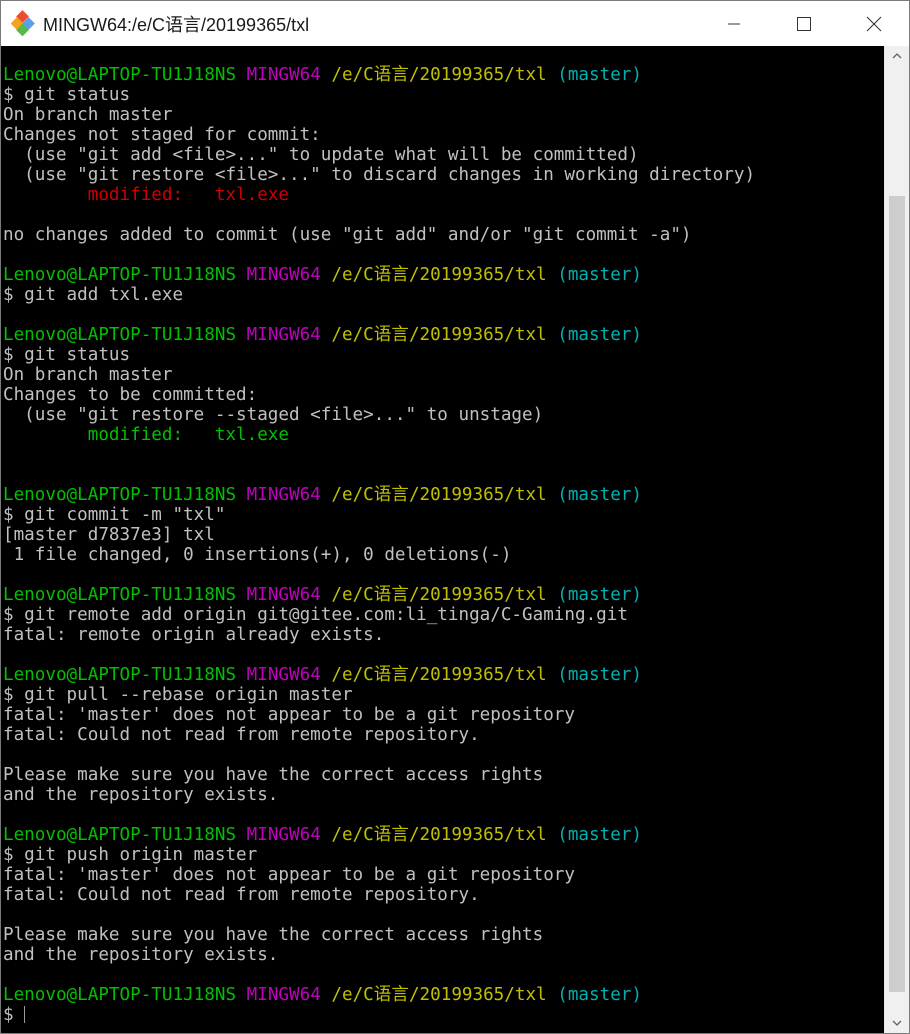 The height and width of the screenshot is (1034, 910). Describe the element at coordinates (443, 395) in the screenshot. I see `terminal-line: Changes to be committed:` at that location.